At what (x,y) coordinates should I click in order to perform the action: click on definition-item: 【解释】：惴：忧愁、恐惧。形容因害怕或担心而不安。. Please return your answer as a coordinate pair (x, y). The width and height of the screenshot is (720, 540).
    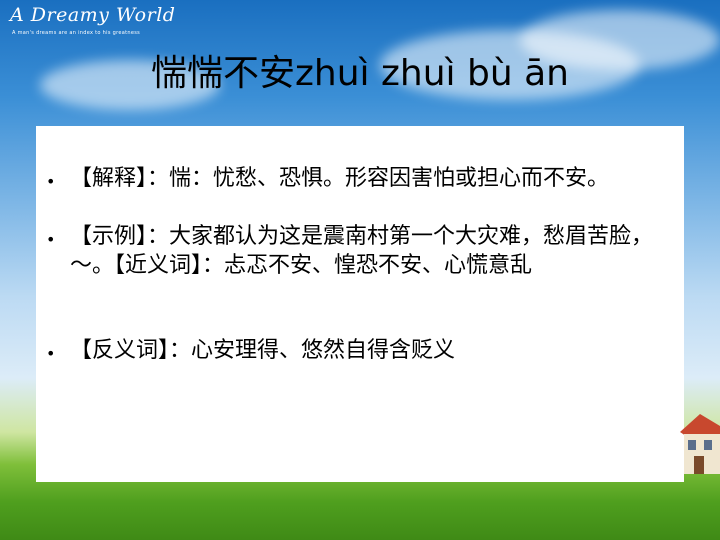
    Looking at the image, I should click on (340, 178).